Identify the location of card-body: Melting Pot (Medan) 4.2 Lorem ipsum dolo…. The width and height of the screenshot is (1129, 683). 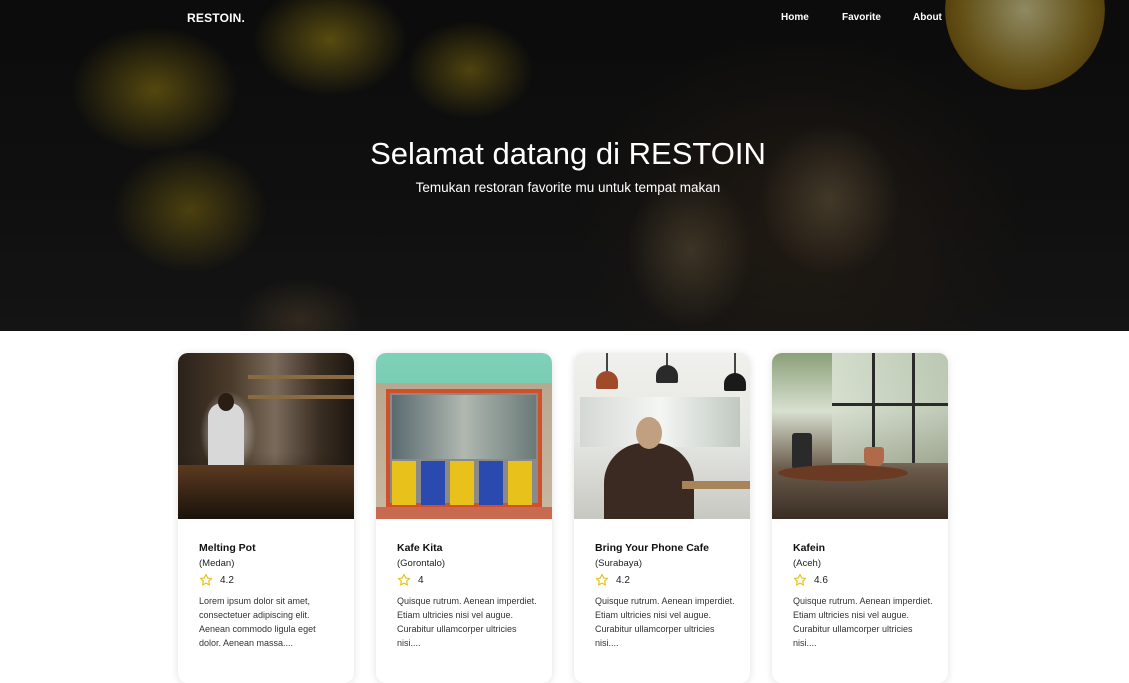
(269, 595).